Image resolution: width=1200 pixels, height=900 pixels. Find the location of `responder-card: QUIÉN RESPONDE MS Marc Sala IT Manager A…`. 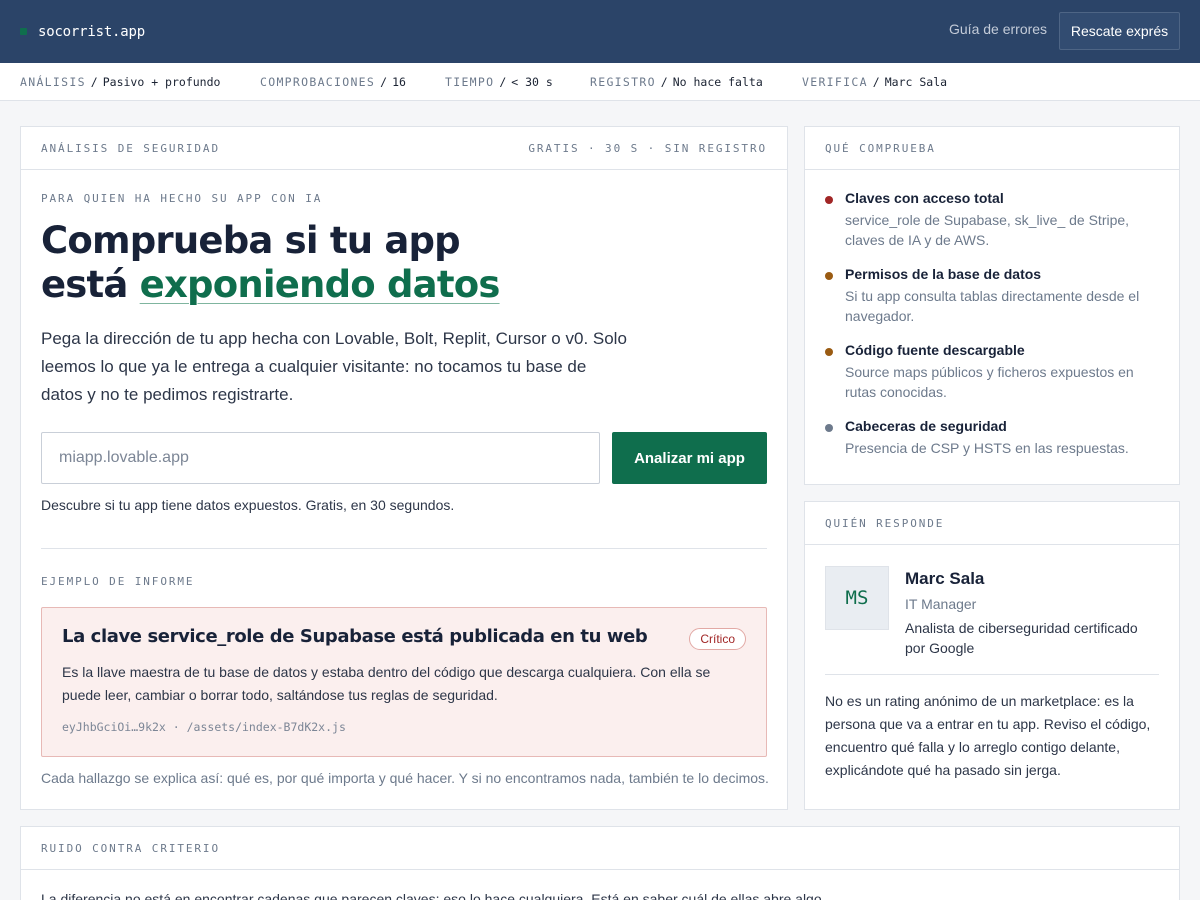

responder-card: QUIÉN RESPONDE MS Marc Sala IT Manager A… is located at coordinates (992, 655).